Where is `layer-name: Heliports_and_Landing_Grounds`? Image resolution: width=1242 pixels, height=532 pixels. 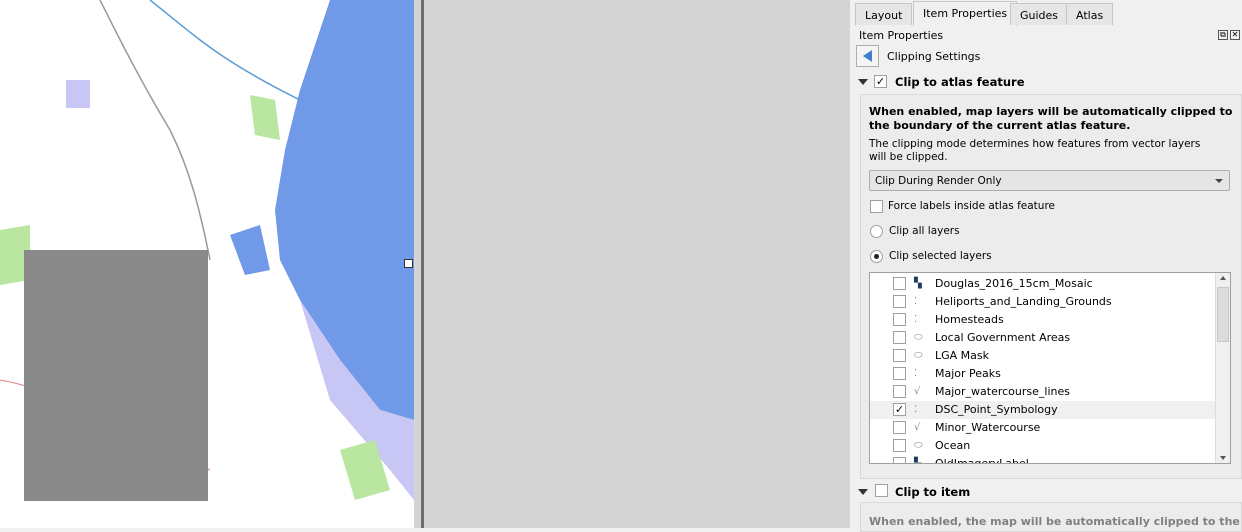
layer-name: Heliports_and_Landing_Grounds is located at coordinates (1023, 301).